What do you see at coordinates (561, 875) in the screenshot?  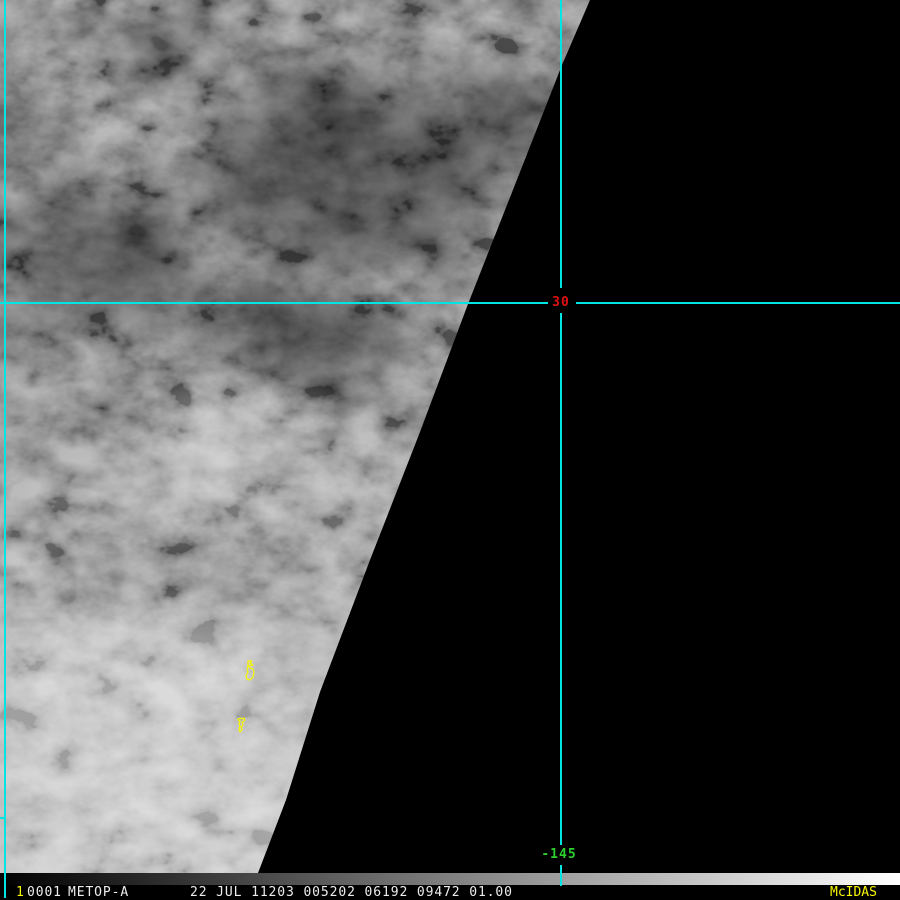 I see `longitude-line-center-lower` at bounding box center [561, 875].